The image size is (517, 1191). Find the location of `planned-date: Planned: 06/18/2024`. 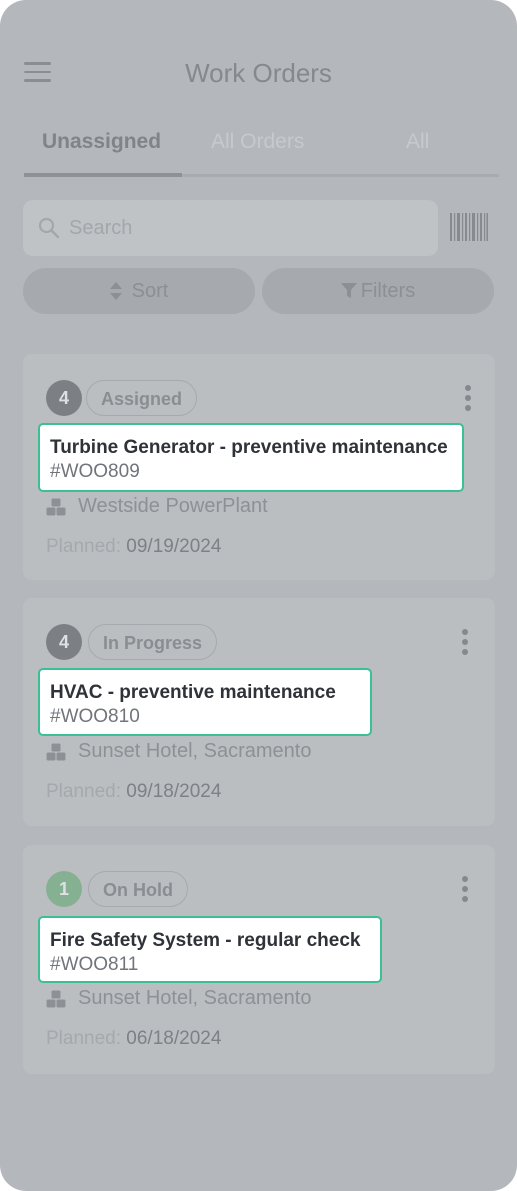

planned-date: Planned: 06/18/2024 is located at coordinates (133, 1039).